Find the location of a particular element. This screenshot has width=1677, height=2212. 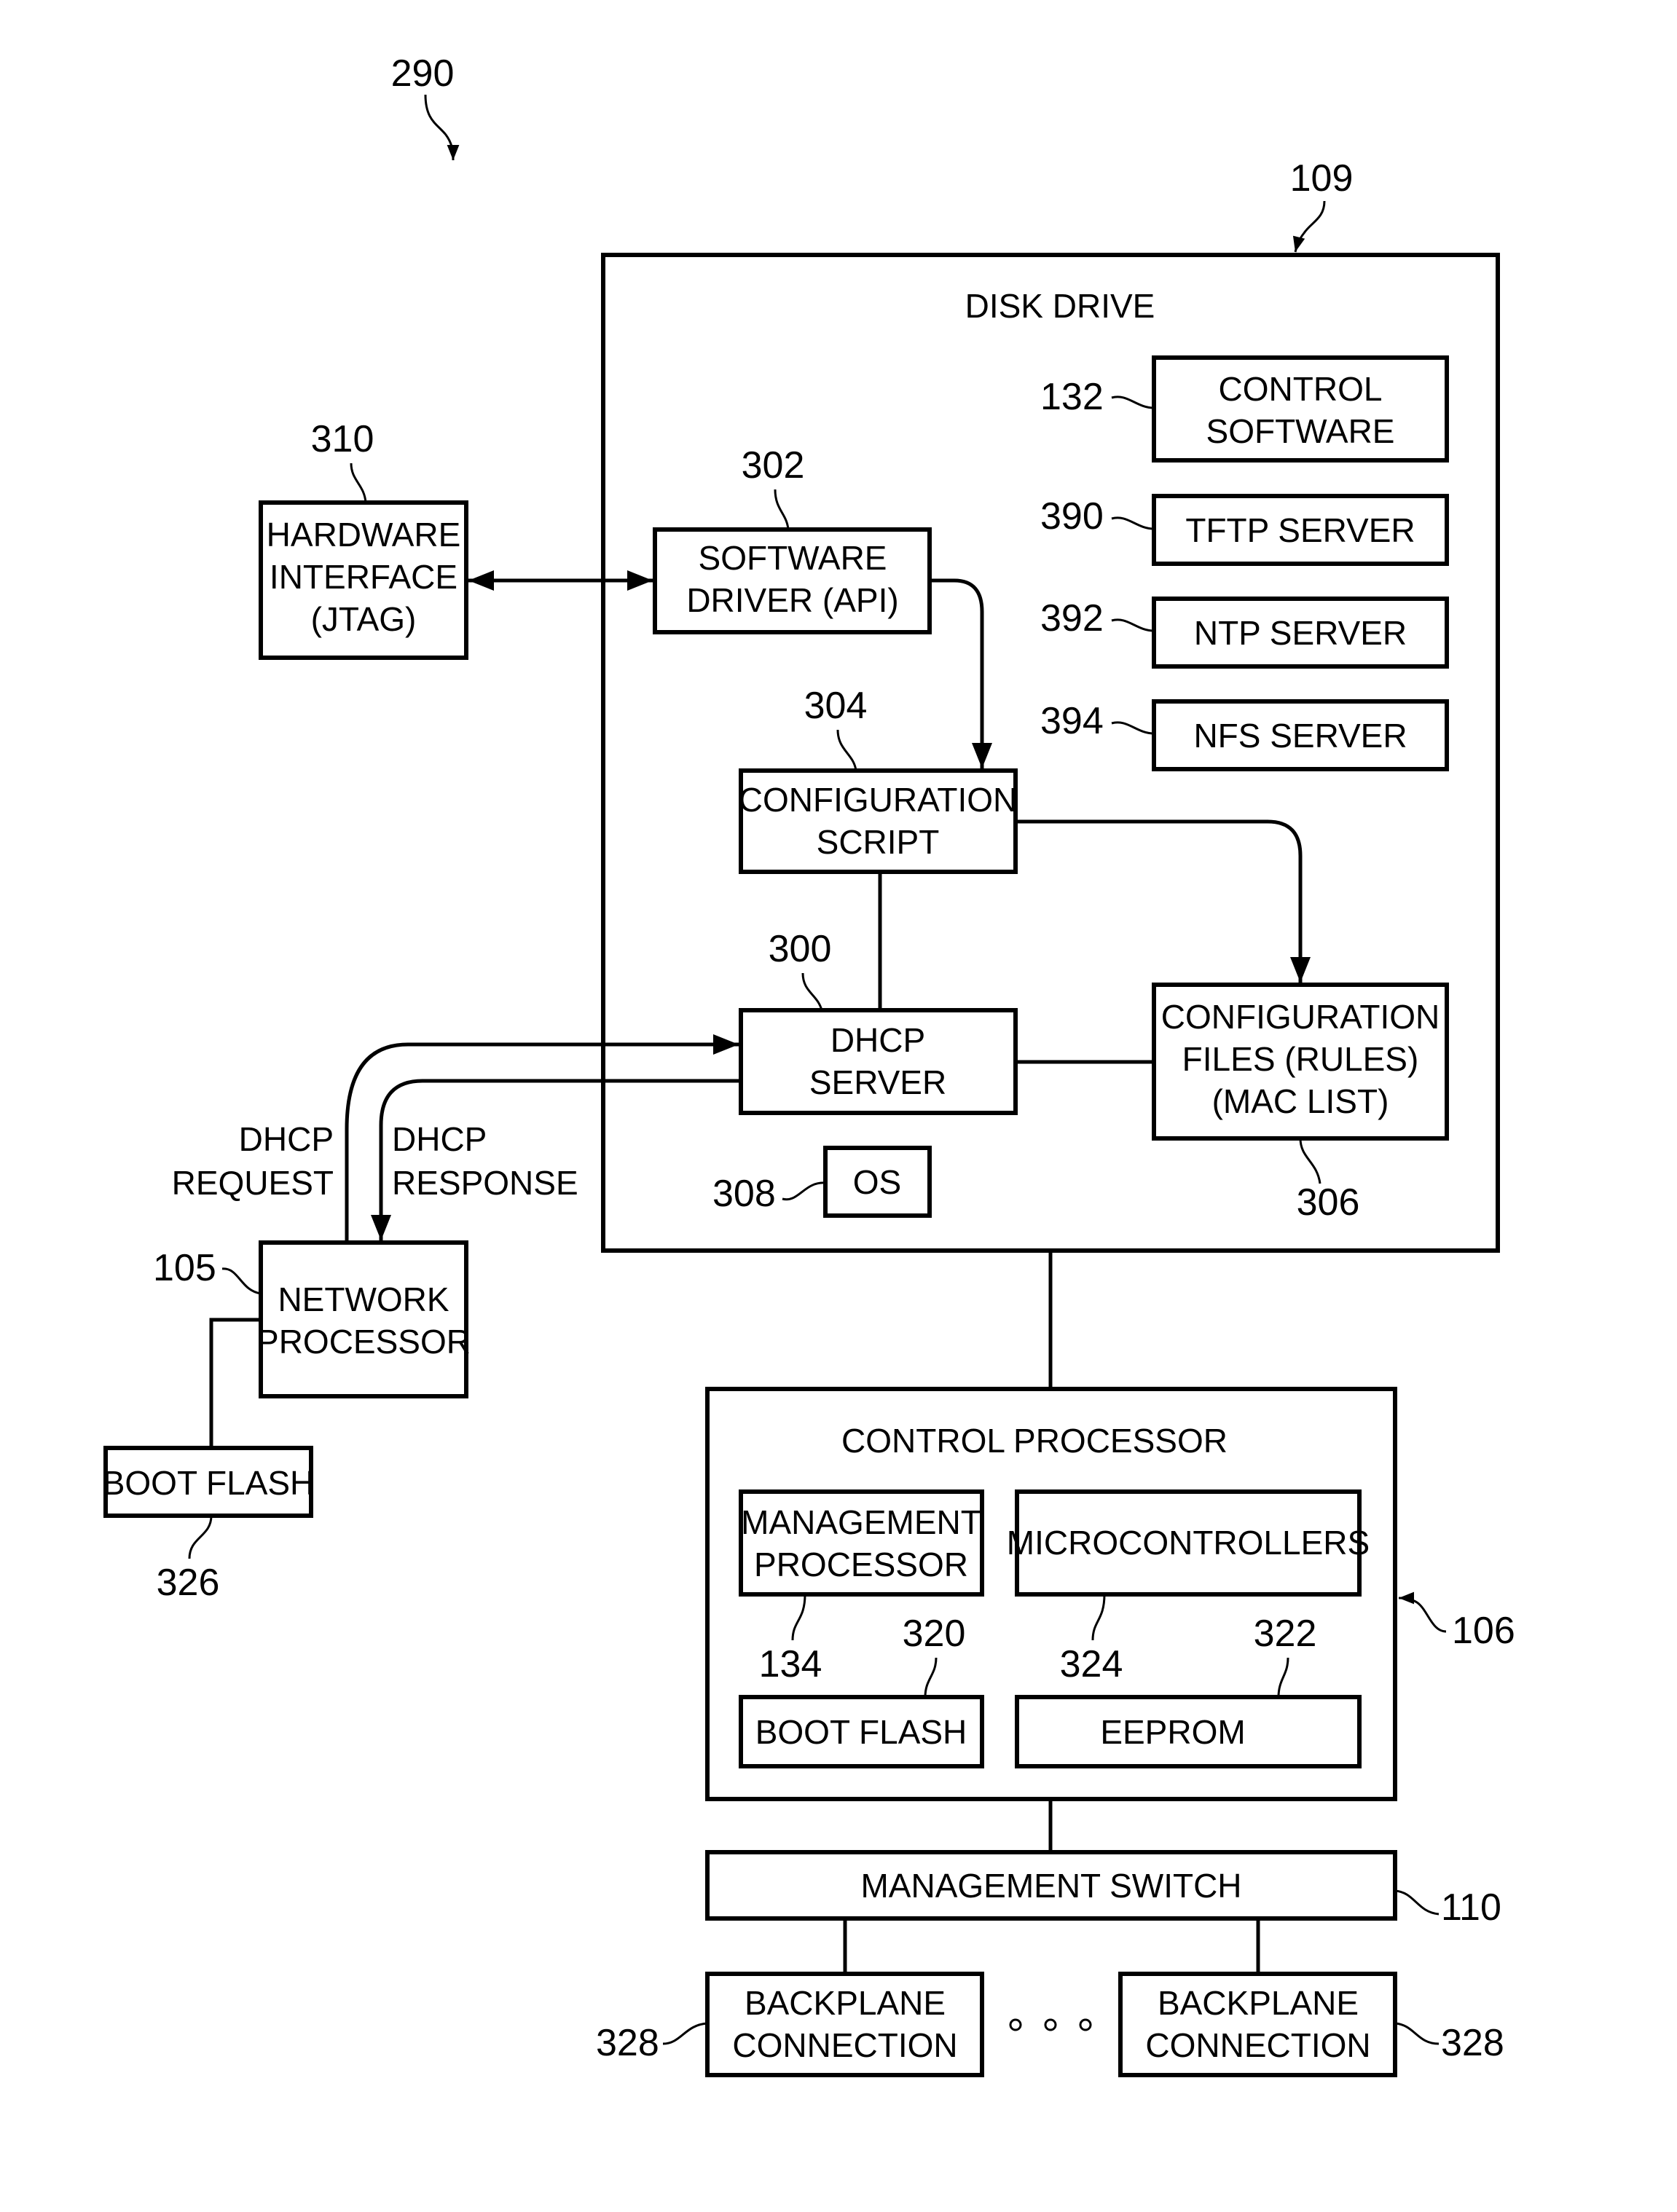

os-label: OS is located at coordinates (877, 1182).